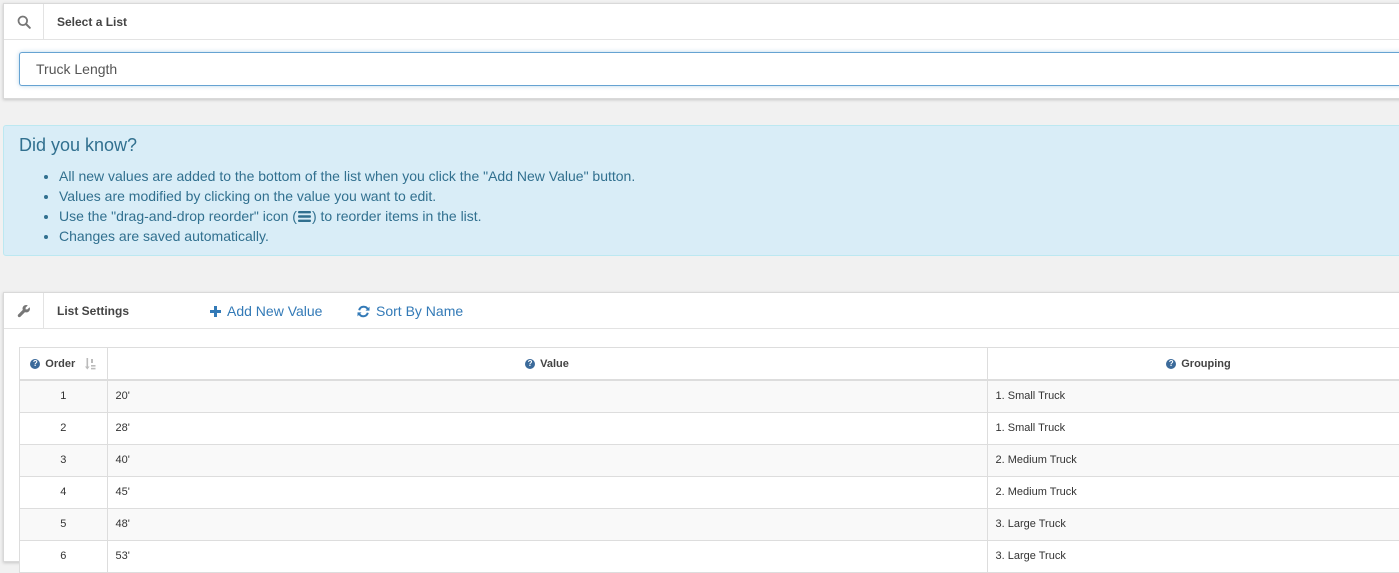  What do you see at coordinates (420, 311) in the screenshot?
I see `sort-by-name-label: Sort By Name` at bounding box center [420, 311].